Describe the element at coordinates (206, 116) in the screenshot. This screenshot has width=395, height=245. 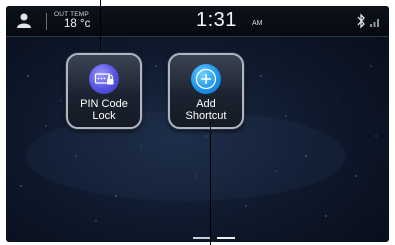
I see `shortcut-label-line2: Shortcut` at that location.